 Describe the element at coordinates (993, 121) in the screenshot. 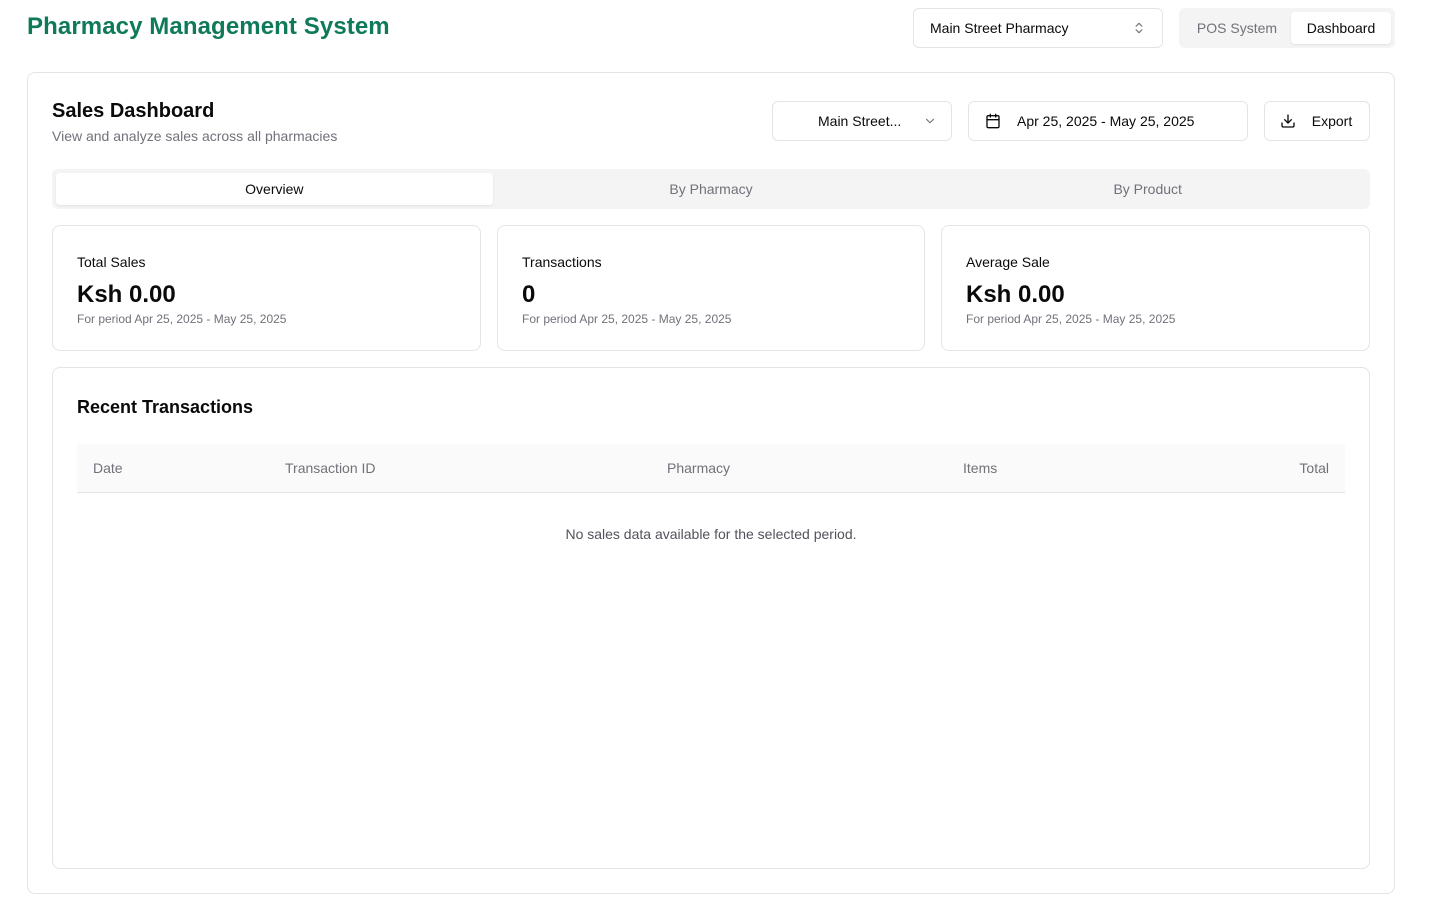

I see `calendar-icon` at that location.